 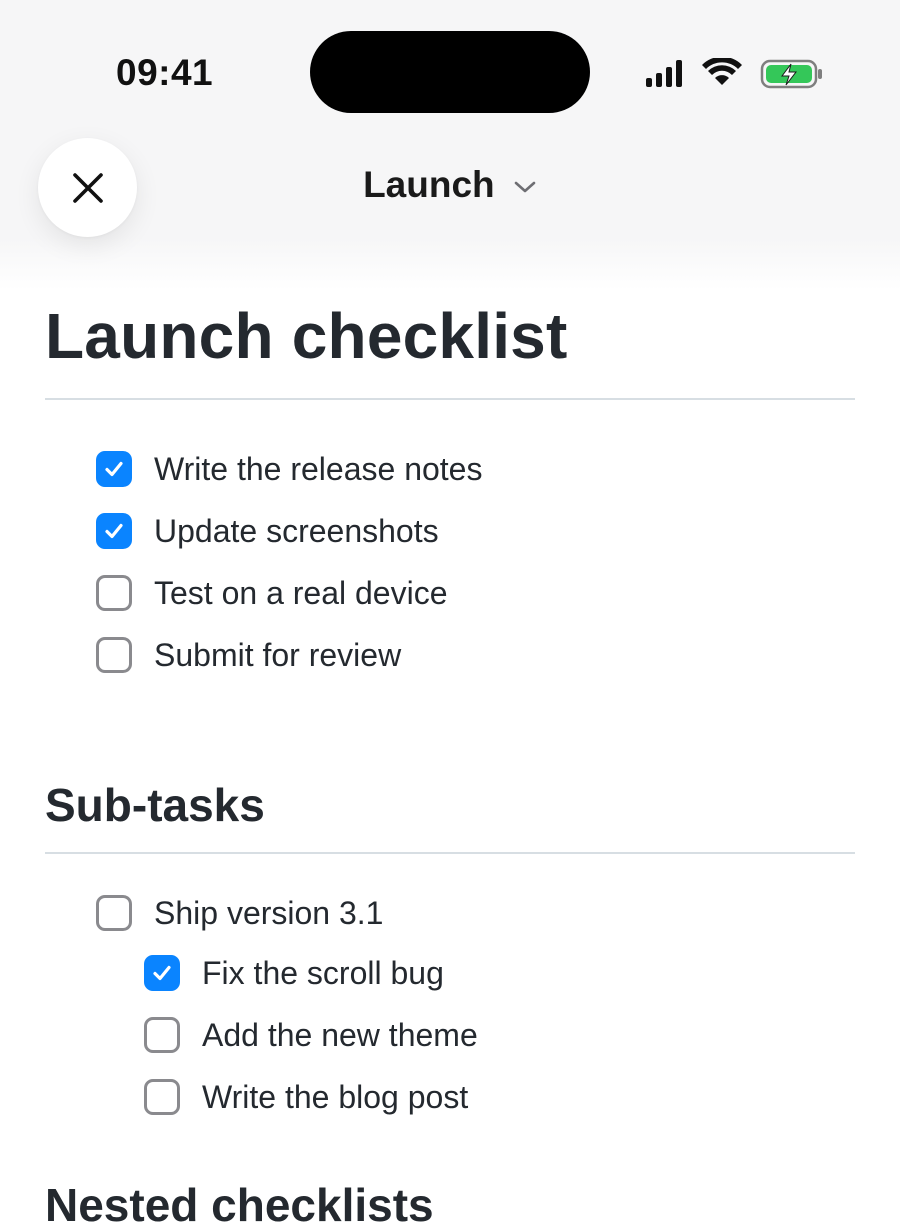 I want to click on task-label: Write the blog post, so click(x=335, y=1096).